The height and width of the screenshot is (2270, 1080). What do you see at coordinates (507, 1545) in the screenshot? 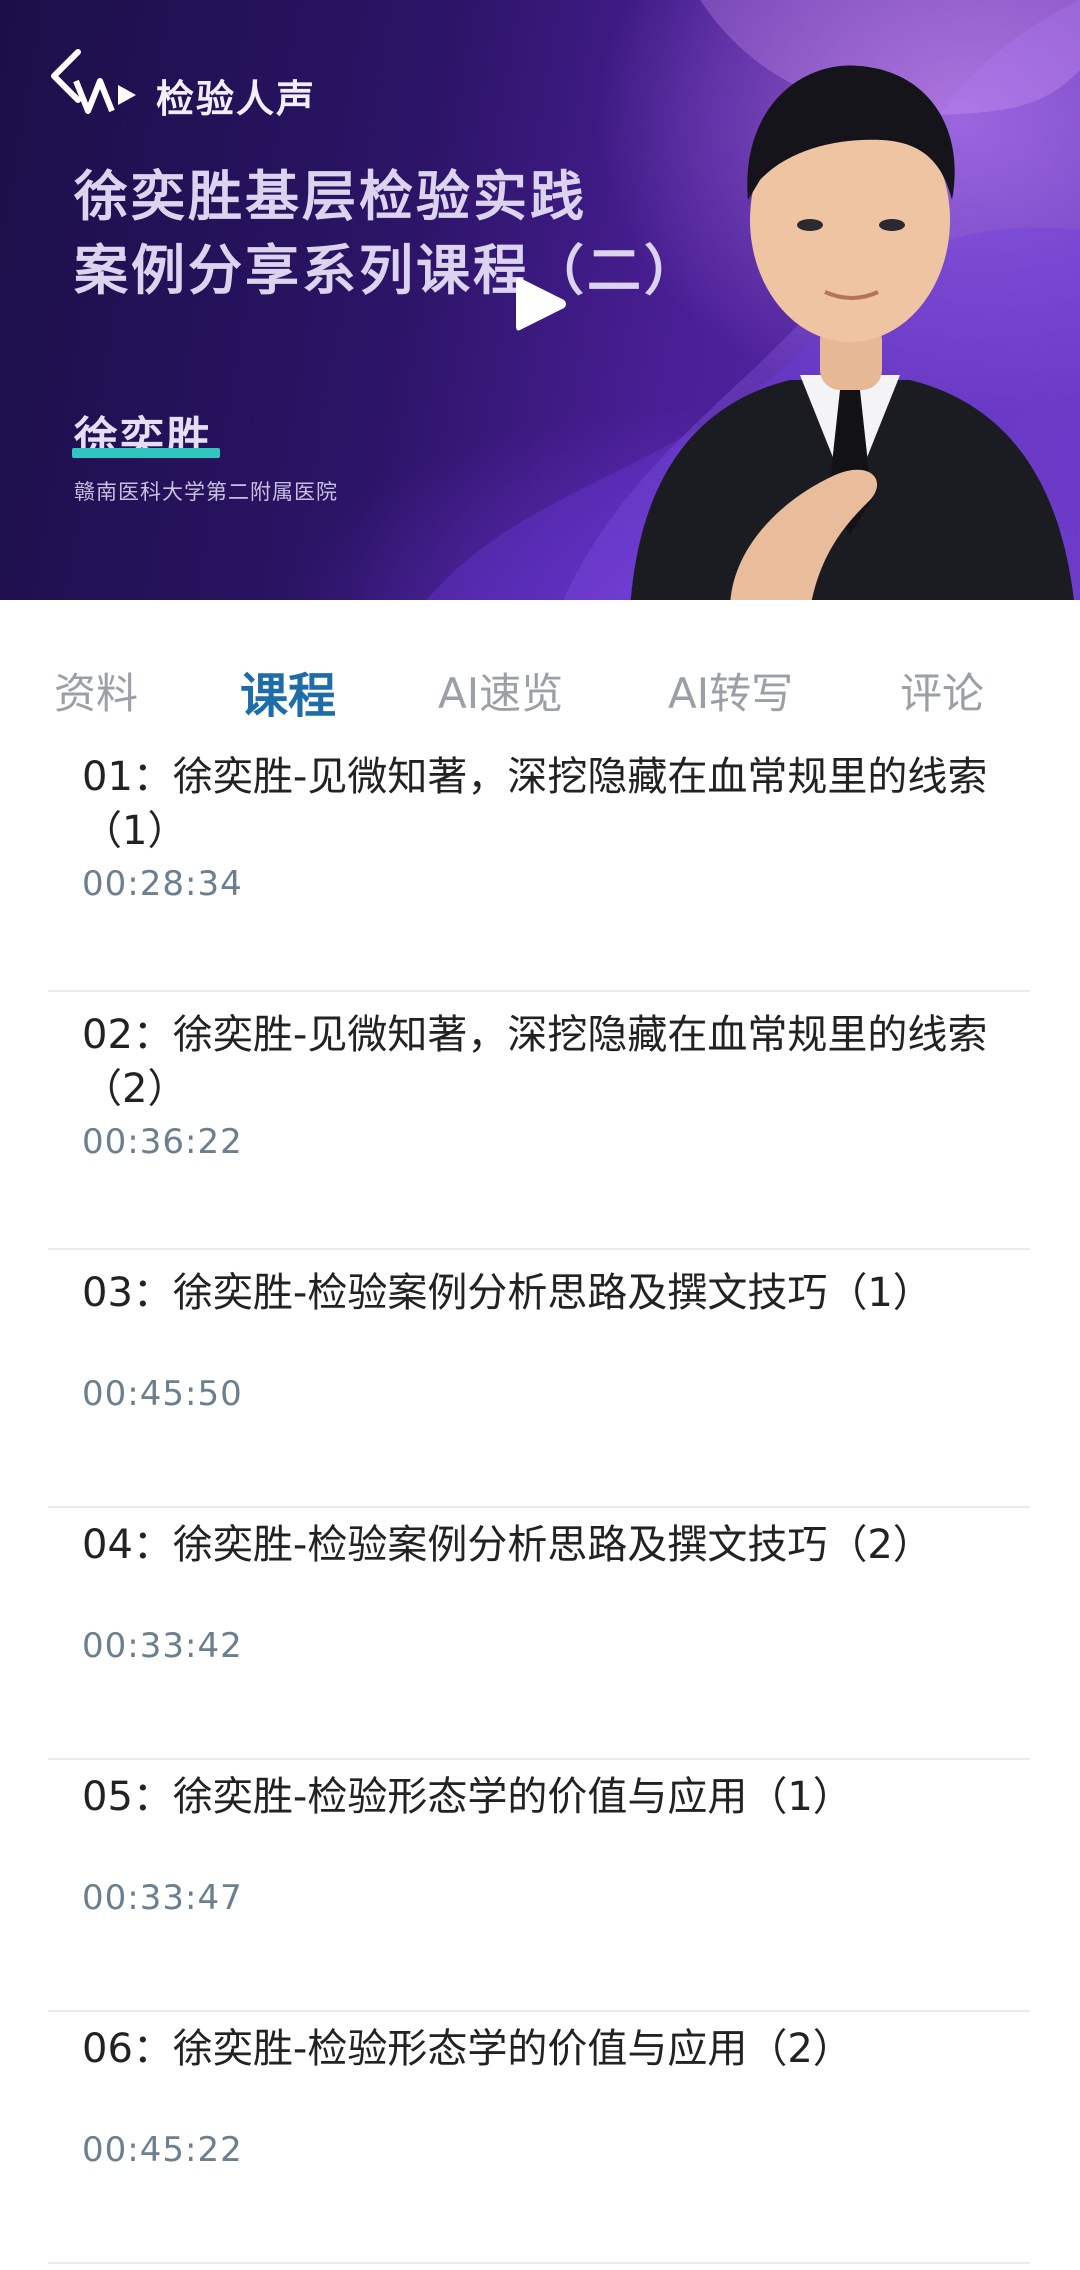
I see `lesson-title: 04：徐奕胜-检验案例分析思路及撰文技巧（2）` at bounding box center [507, 1545].